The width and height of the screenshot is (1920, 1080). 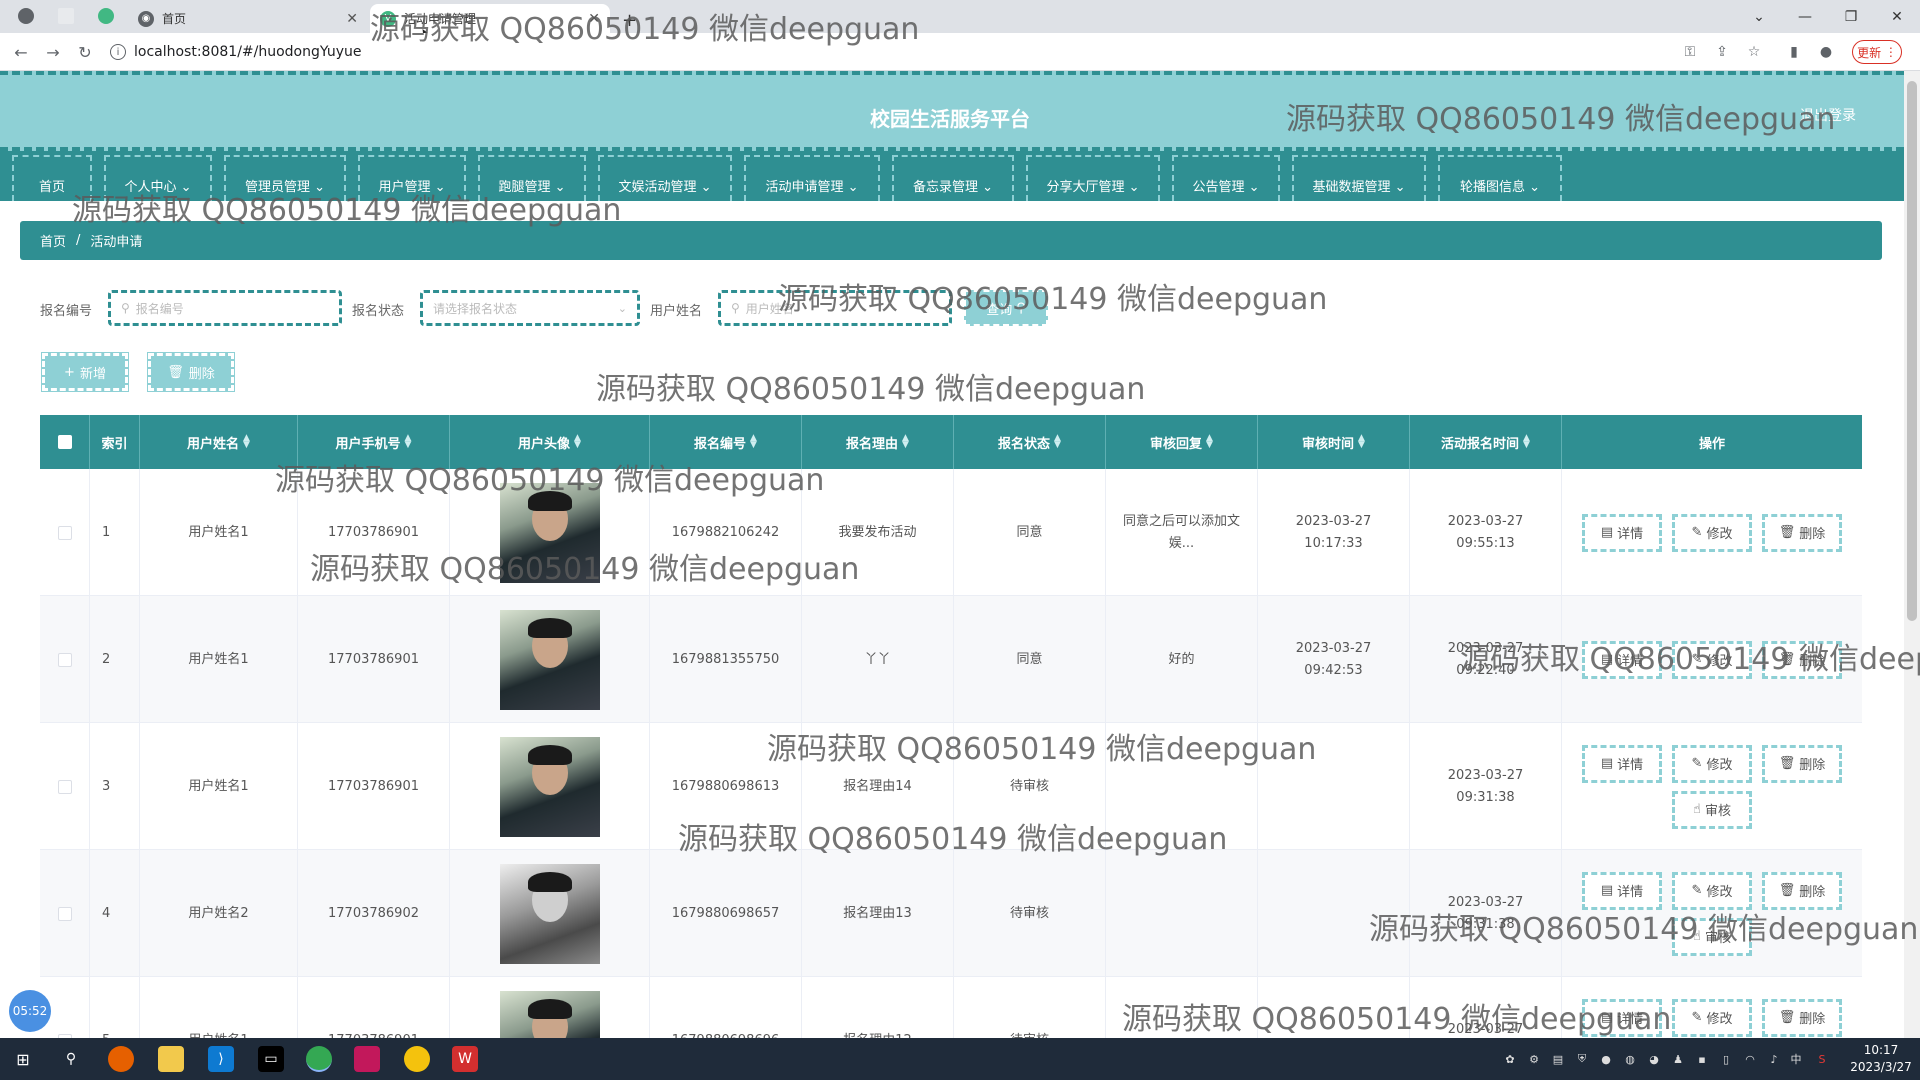 I want to click on intellij-icon, so click(x=367, y=1059).